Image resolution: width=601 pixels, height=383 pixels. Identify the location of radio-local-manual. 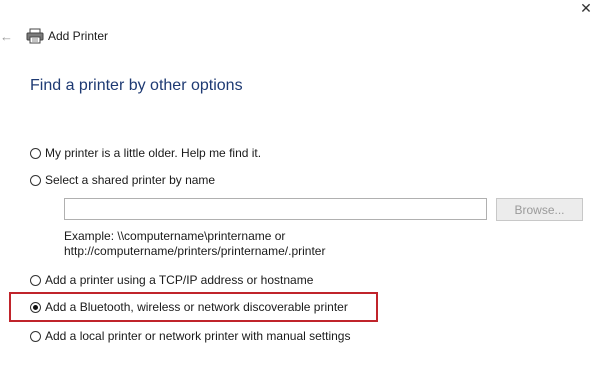
(35, 336).